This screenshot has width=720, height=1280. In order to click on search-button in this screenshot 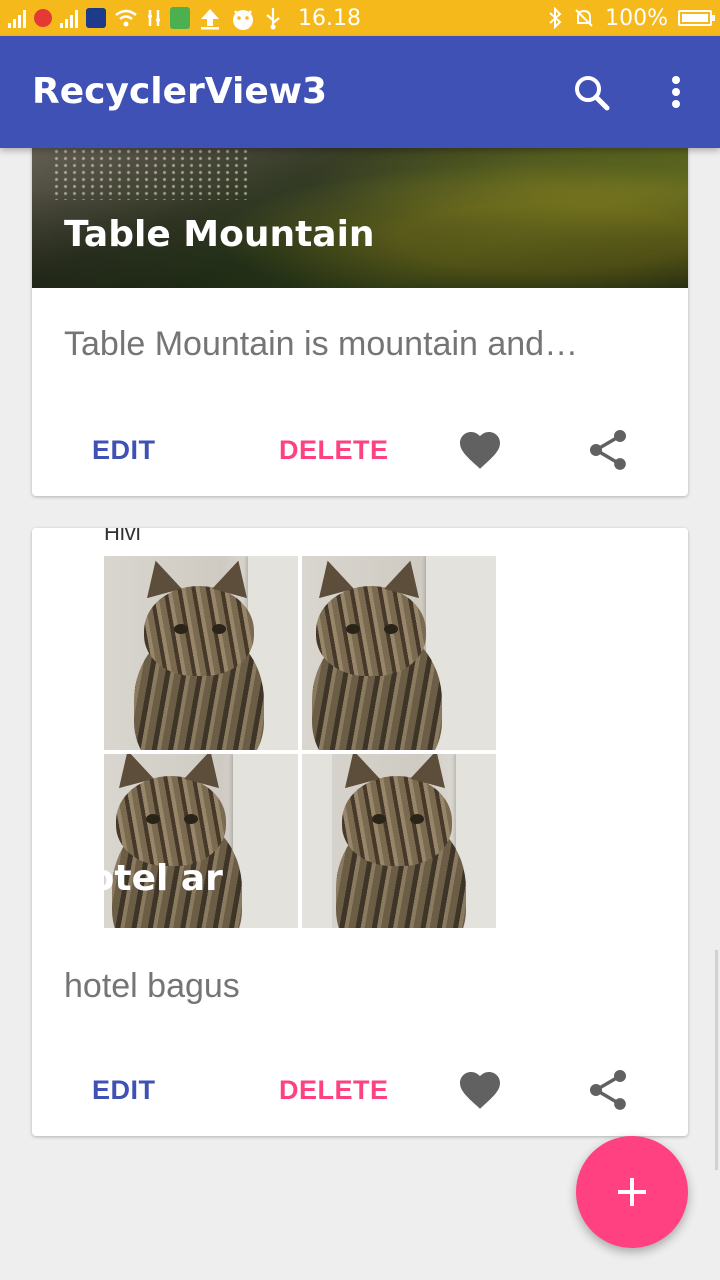, I will do `click(591, 92)`.